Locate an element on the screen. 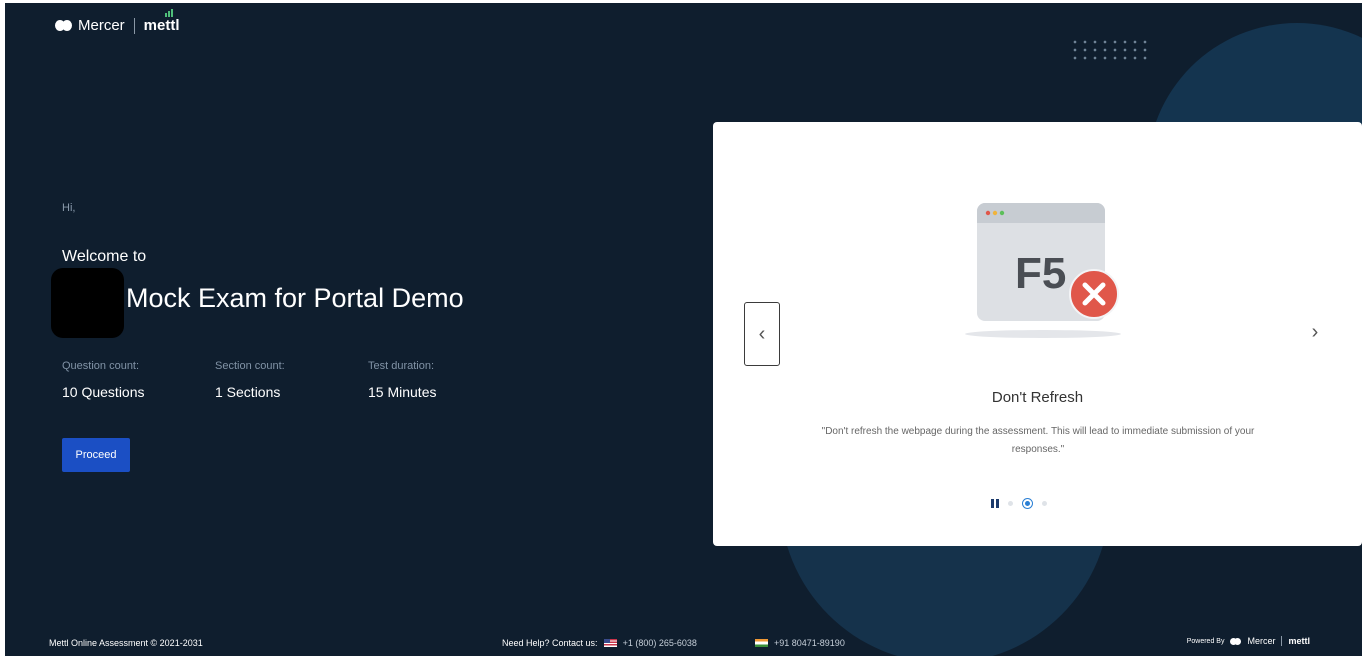 The height and width of the screenshot is (659, 1364). footer-mettl-text: mettl is located at coordinates (1299, 641).